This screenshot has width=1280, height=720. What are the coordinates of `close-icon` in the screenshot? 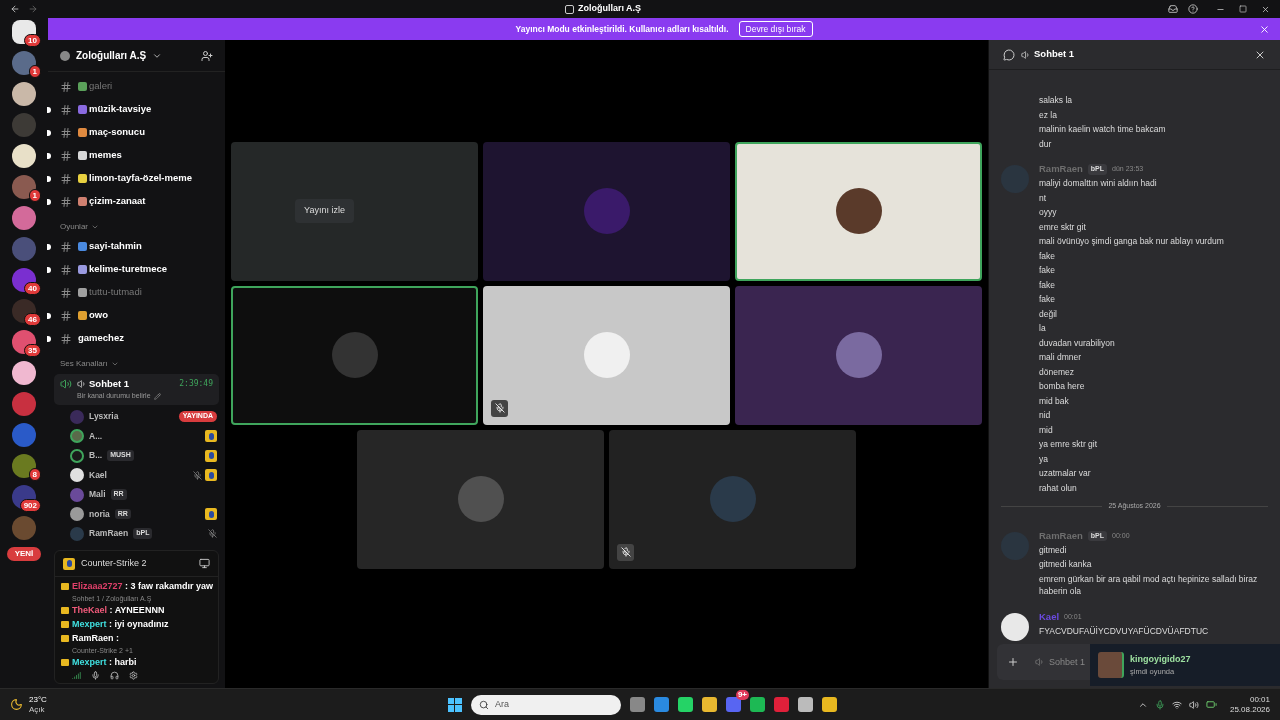 It's located at (1264, 29).